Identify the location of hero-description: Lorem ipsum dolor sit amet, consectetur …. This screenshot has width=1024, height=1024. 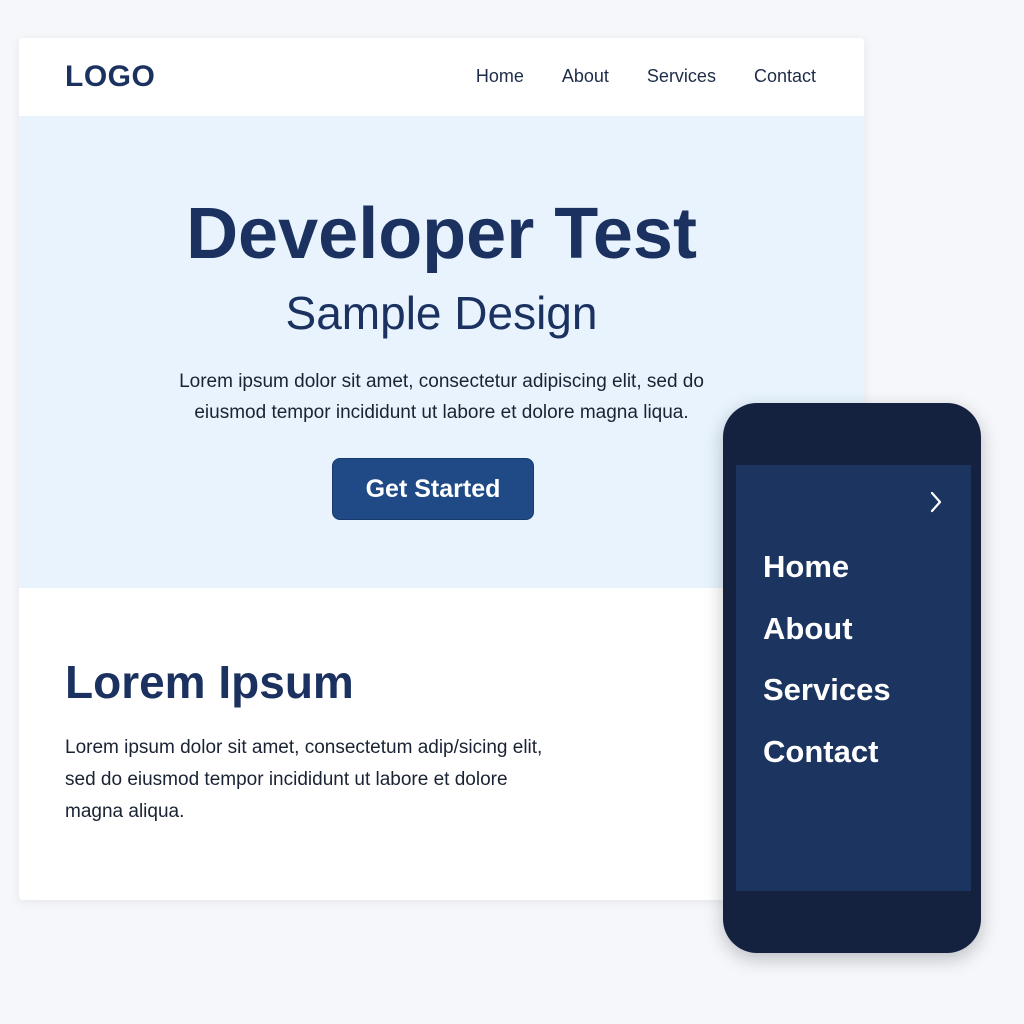
(441, 397).